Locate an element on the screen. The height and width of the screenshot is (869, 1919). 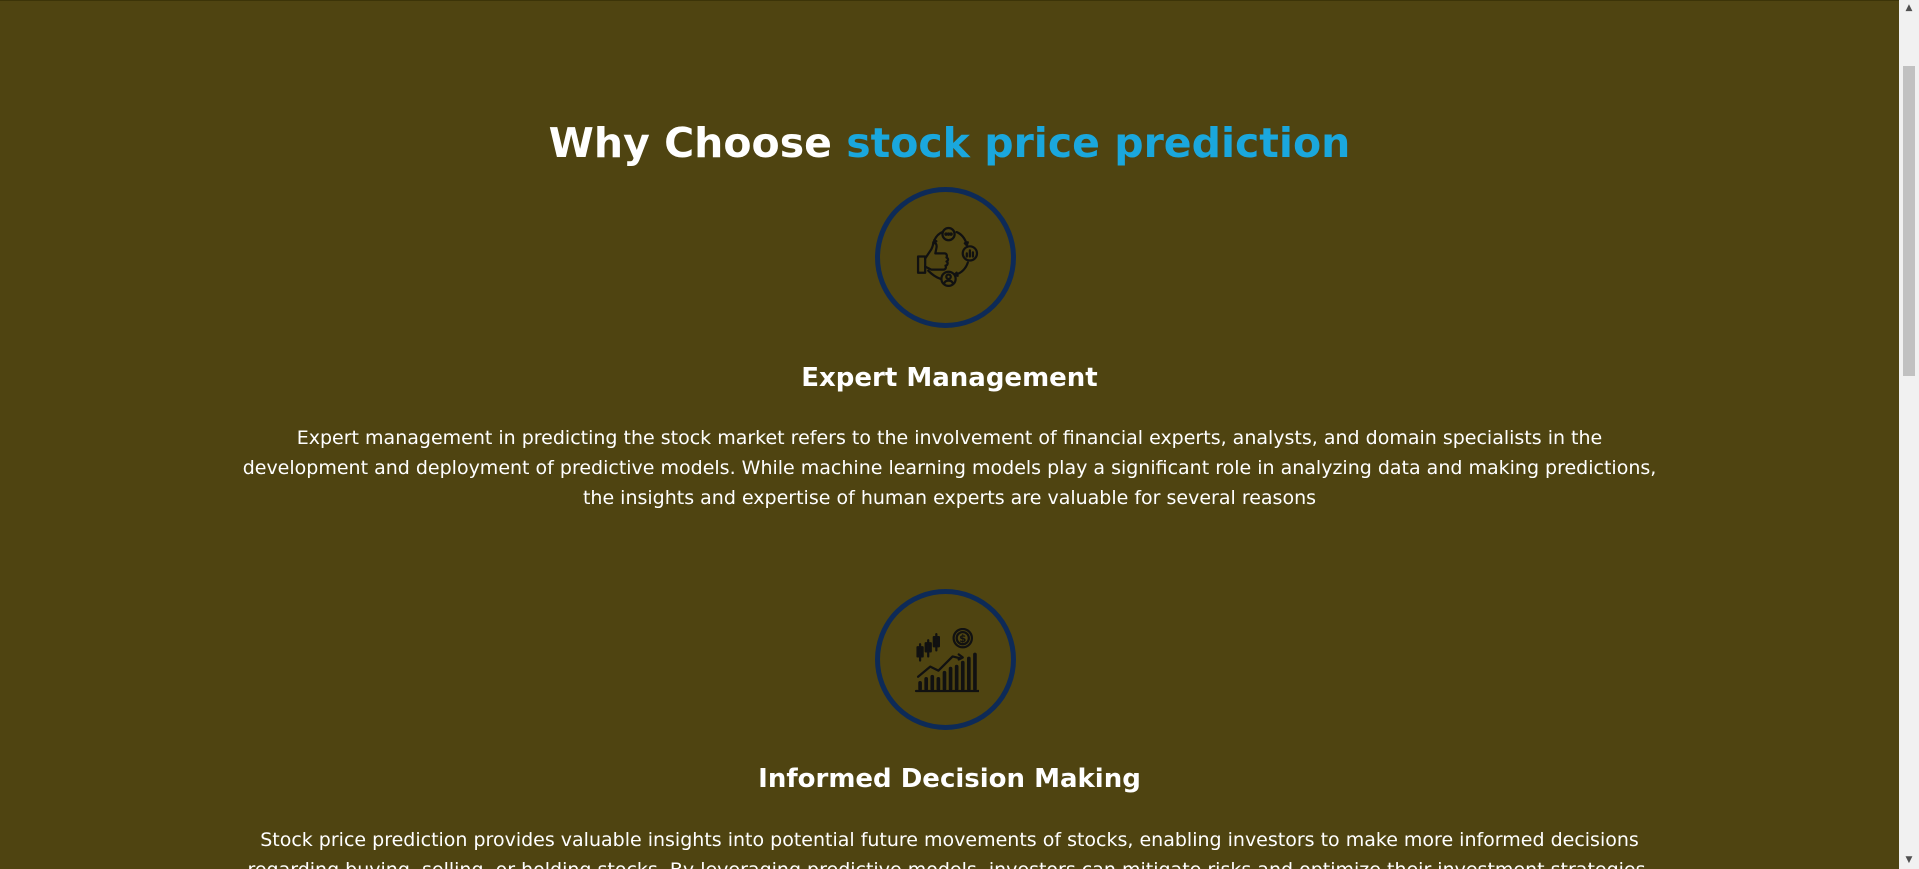
section-title: Why Choose stock price prediction is located at coordinates (949, 143).